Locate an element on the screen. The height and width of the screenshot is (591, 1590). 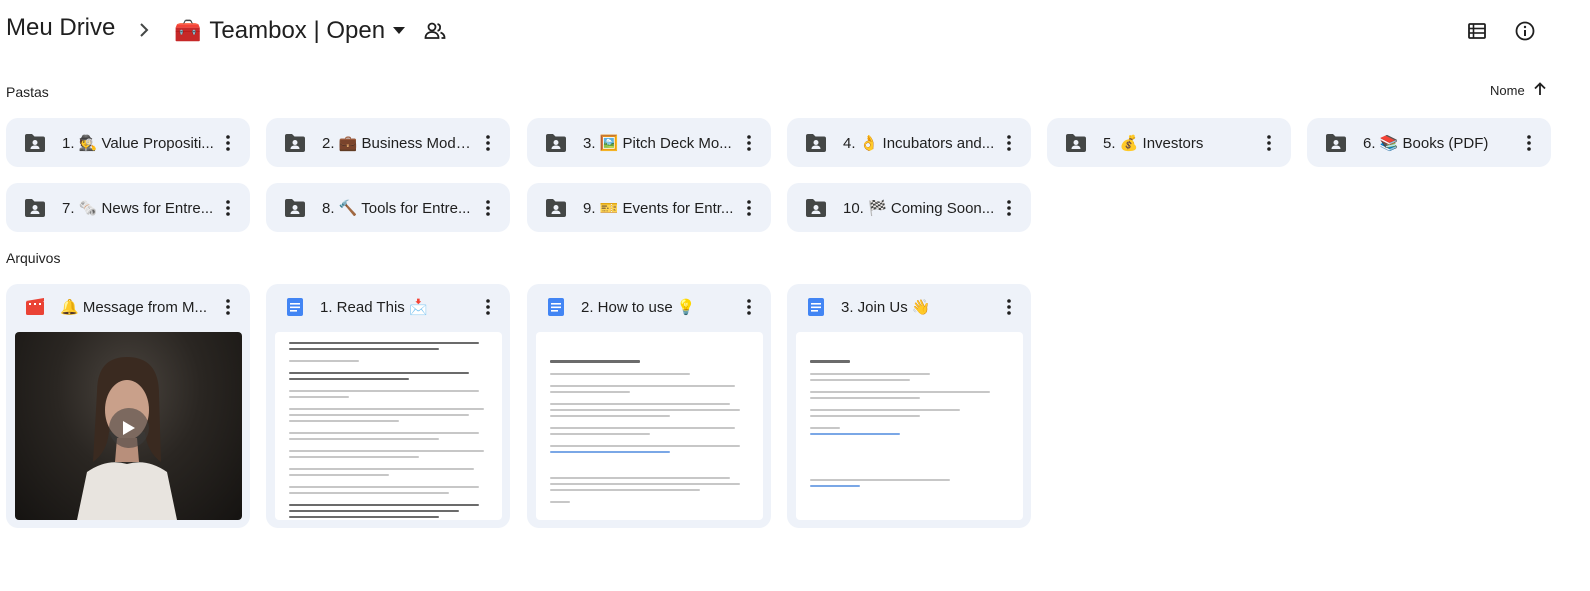
file-name: 3. Join Us 👋 is located at coordinates (886, 307).